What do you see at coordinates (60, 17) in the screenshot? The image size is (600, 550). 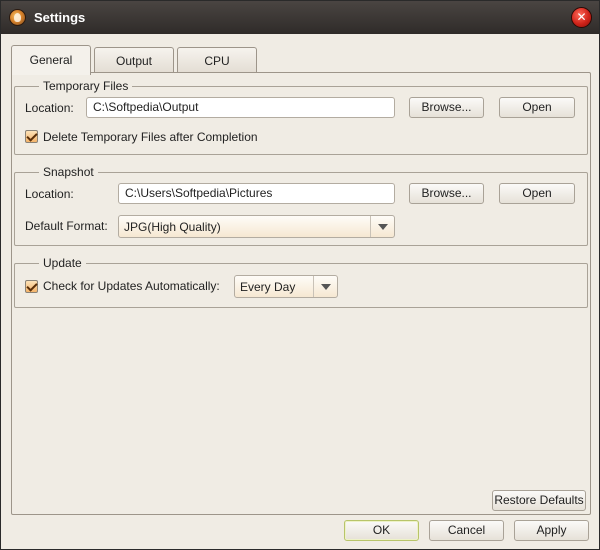 I see `window-title: Settings` at bounding box center [60, 17].